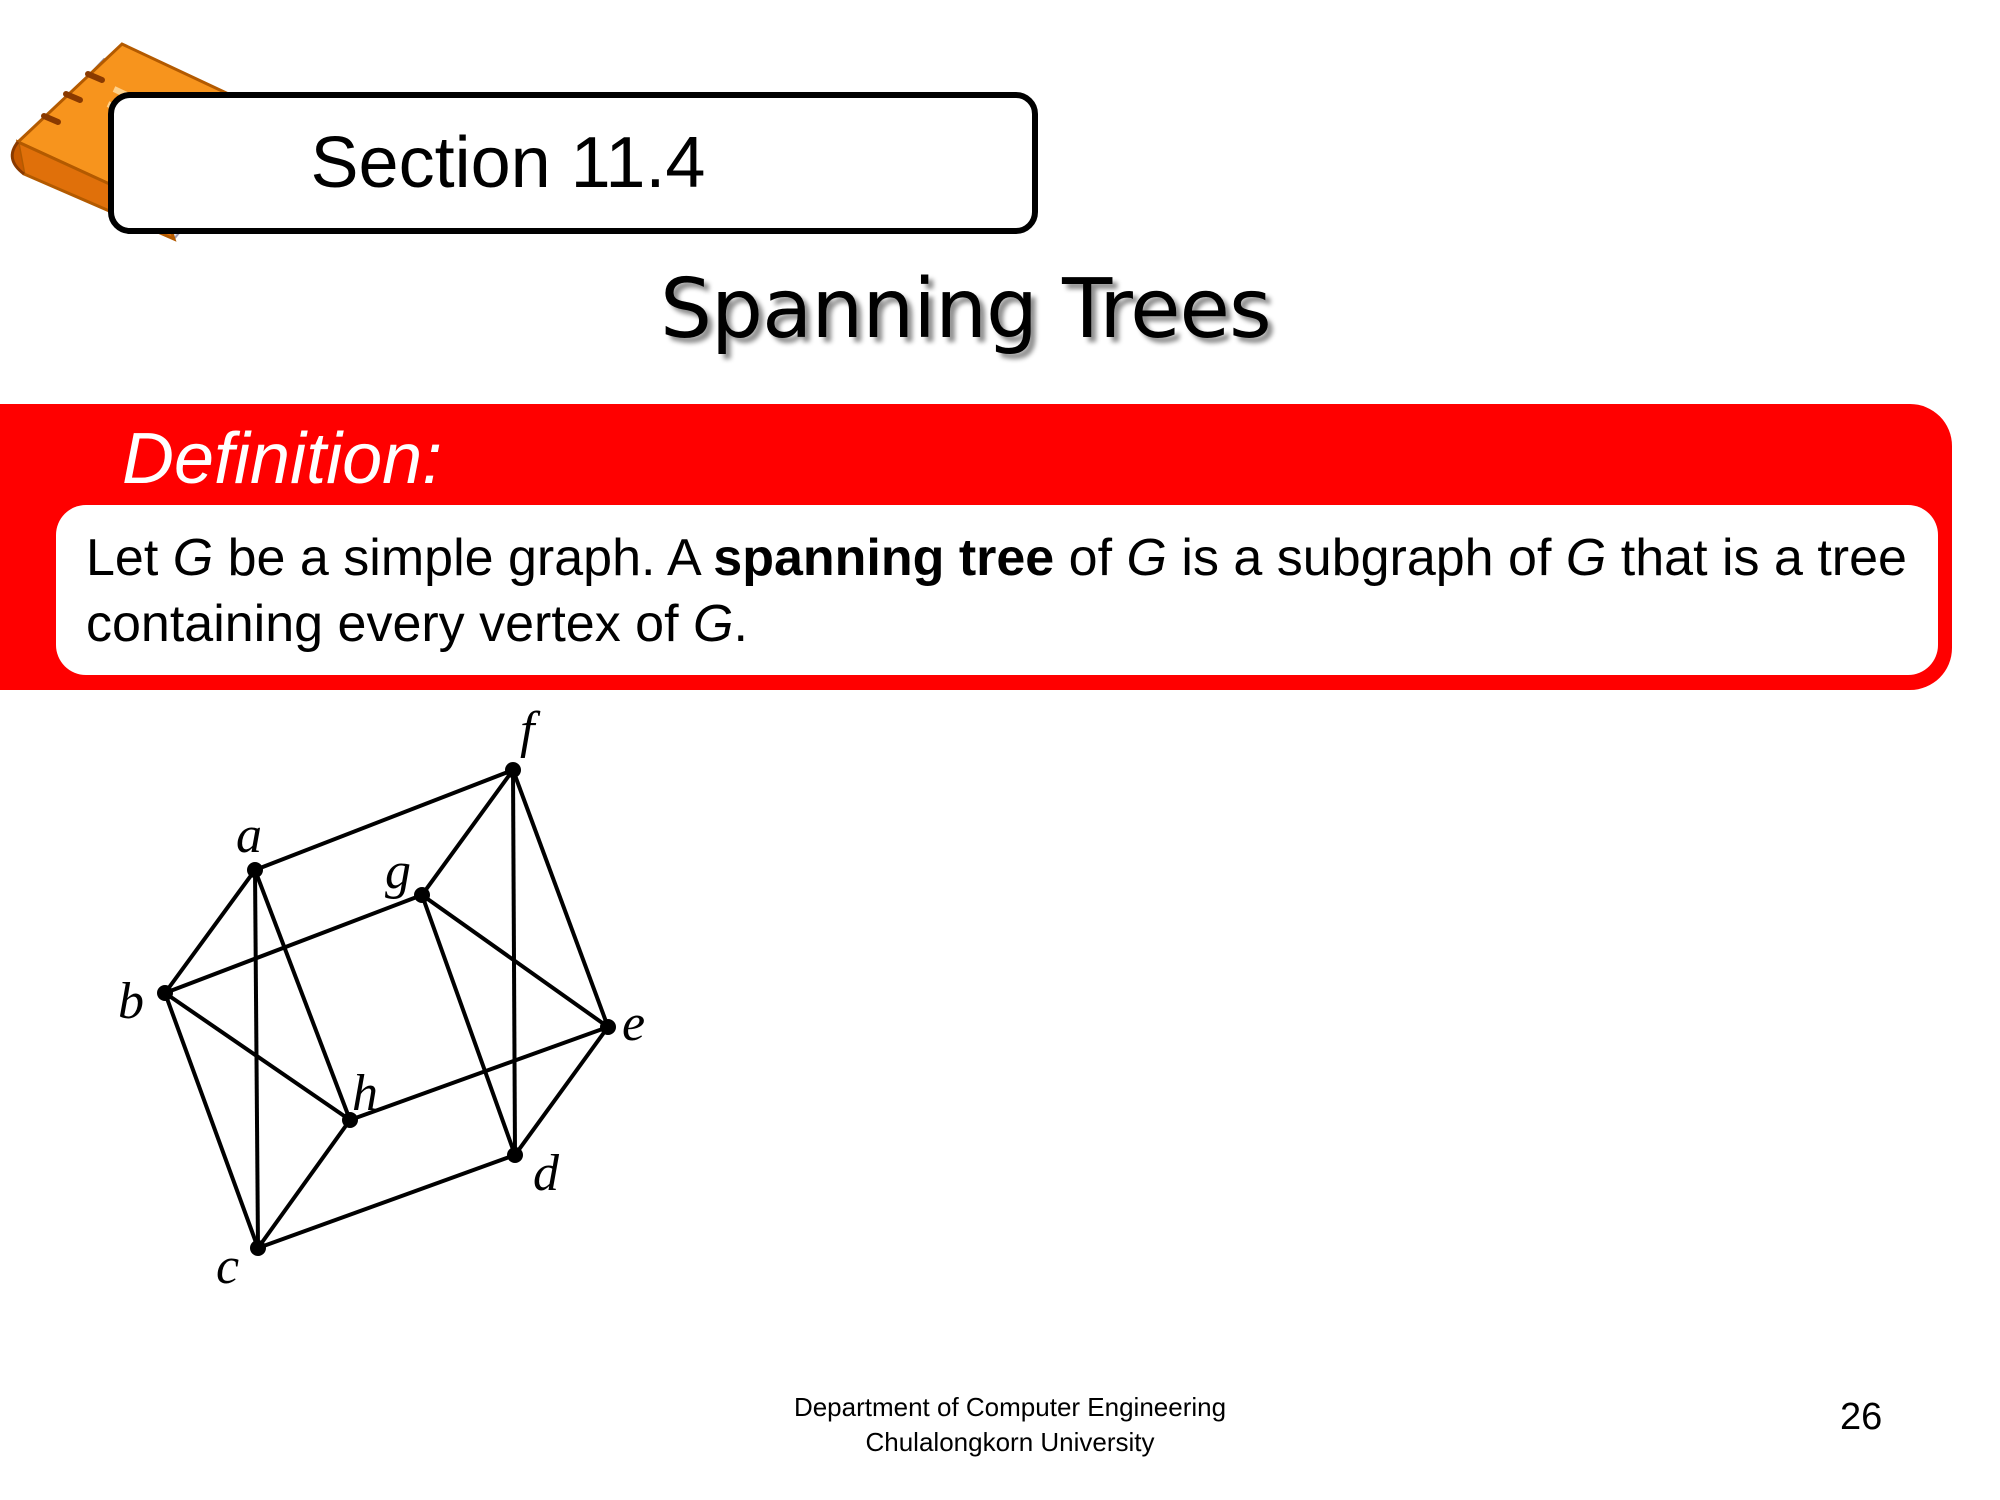  What do you see at coordinates (282, 459) in the screenshot?
I see `definition-label: Definition:` at bounding box center [282, 459].